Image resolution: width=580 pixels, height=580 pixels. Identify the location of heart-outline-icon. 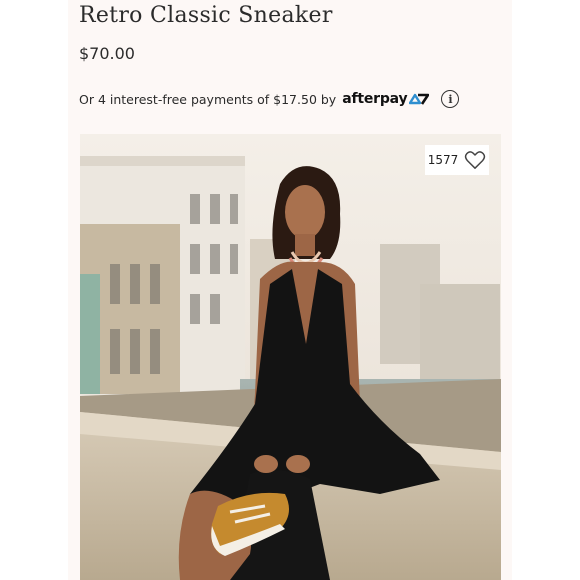
(475, 160).